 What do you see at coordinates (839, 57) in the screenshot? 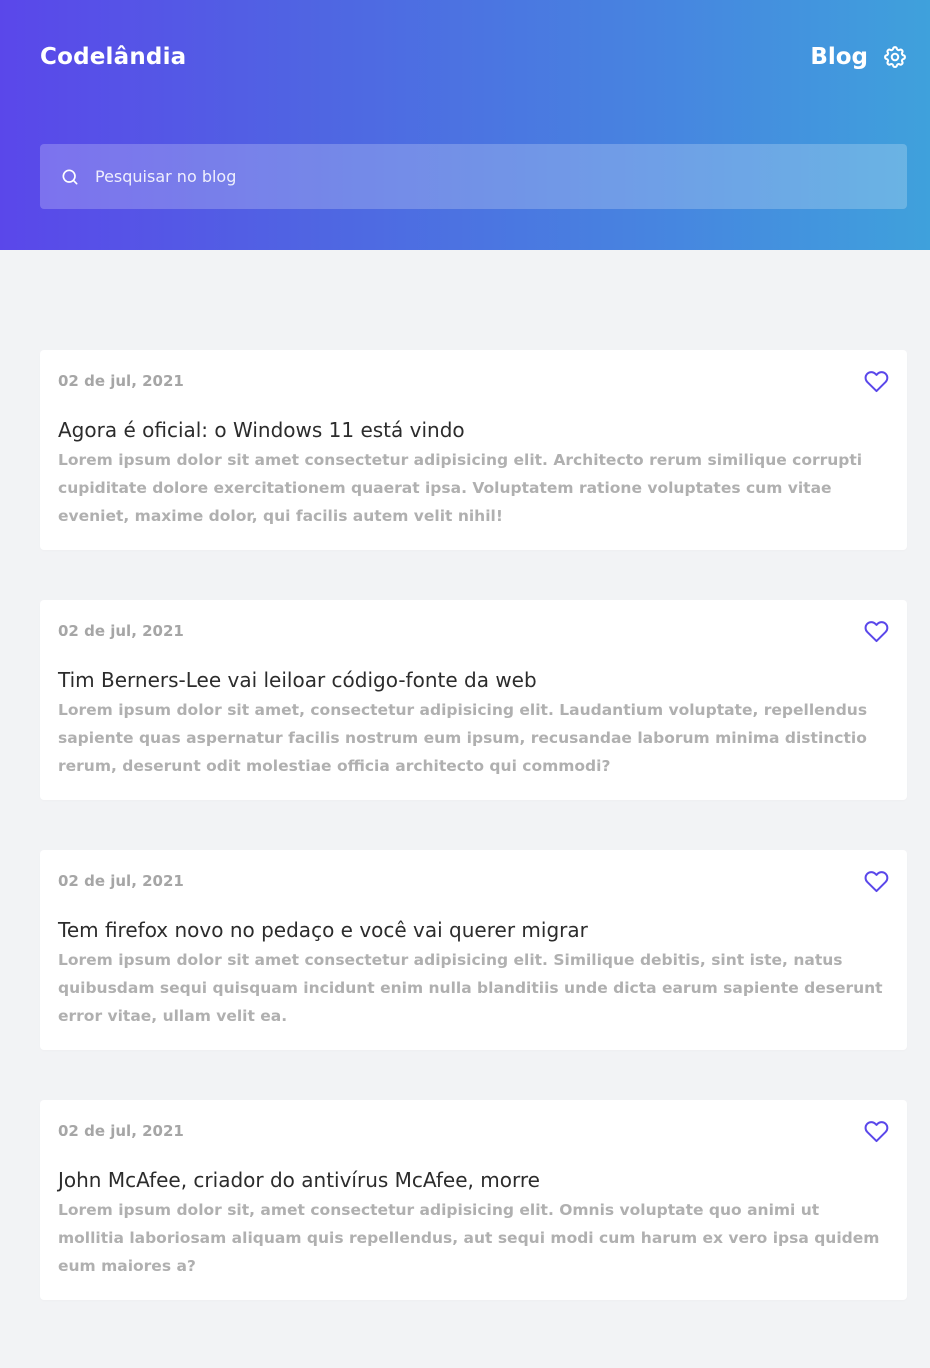
I see `blog-nav-link: Blog` at bounding box center [839, 57].